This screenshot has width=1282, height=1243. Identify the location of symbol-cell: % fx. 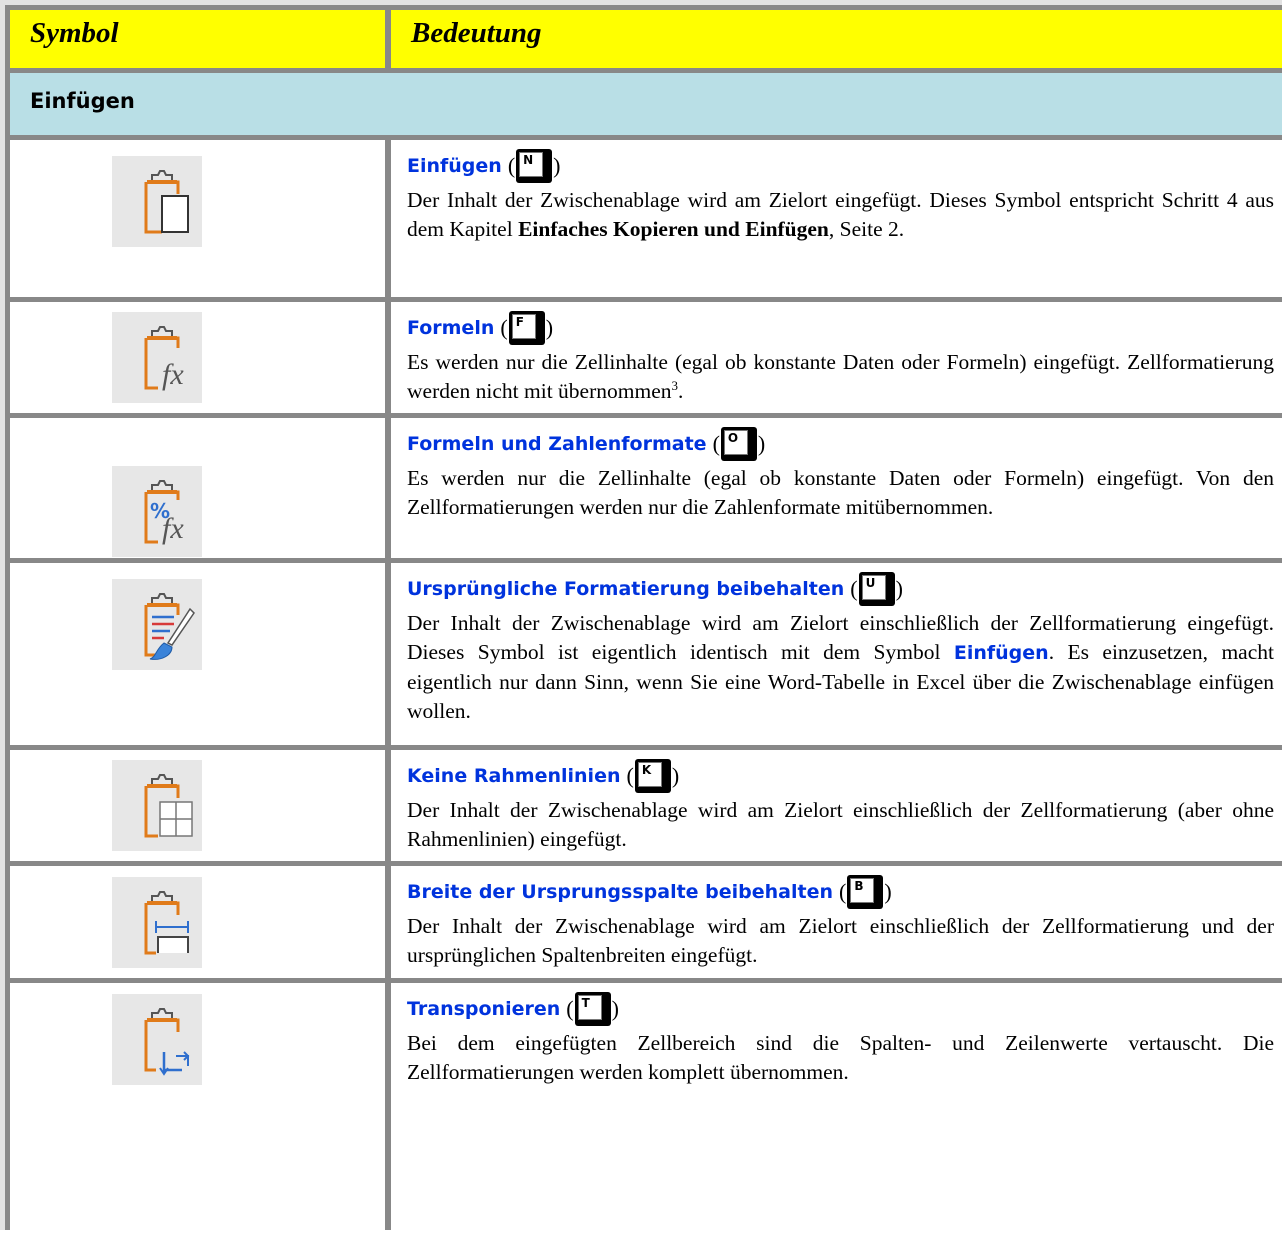
(197, 488).